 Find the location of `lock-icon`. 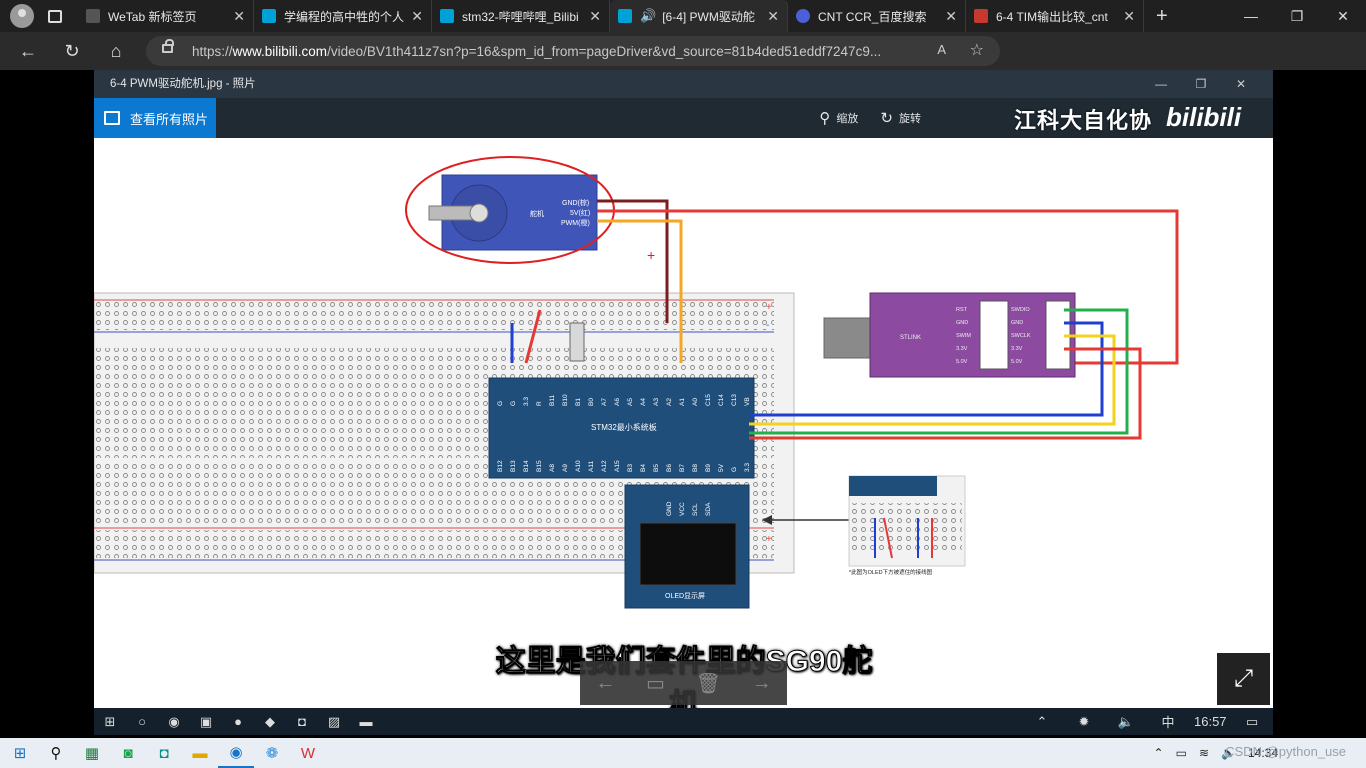

lock-icon is located at coordinates (168, 46).